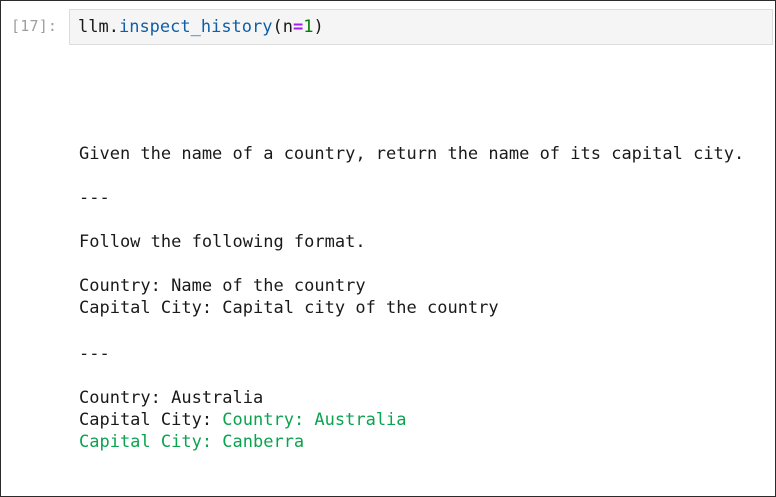 This screenshot has height=497, width=776. I want to click on example-capital-label: Capital City:, so click(151, 420).